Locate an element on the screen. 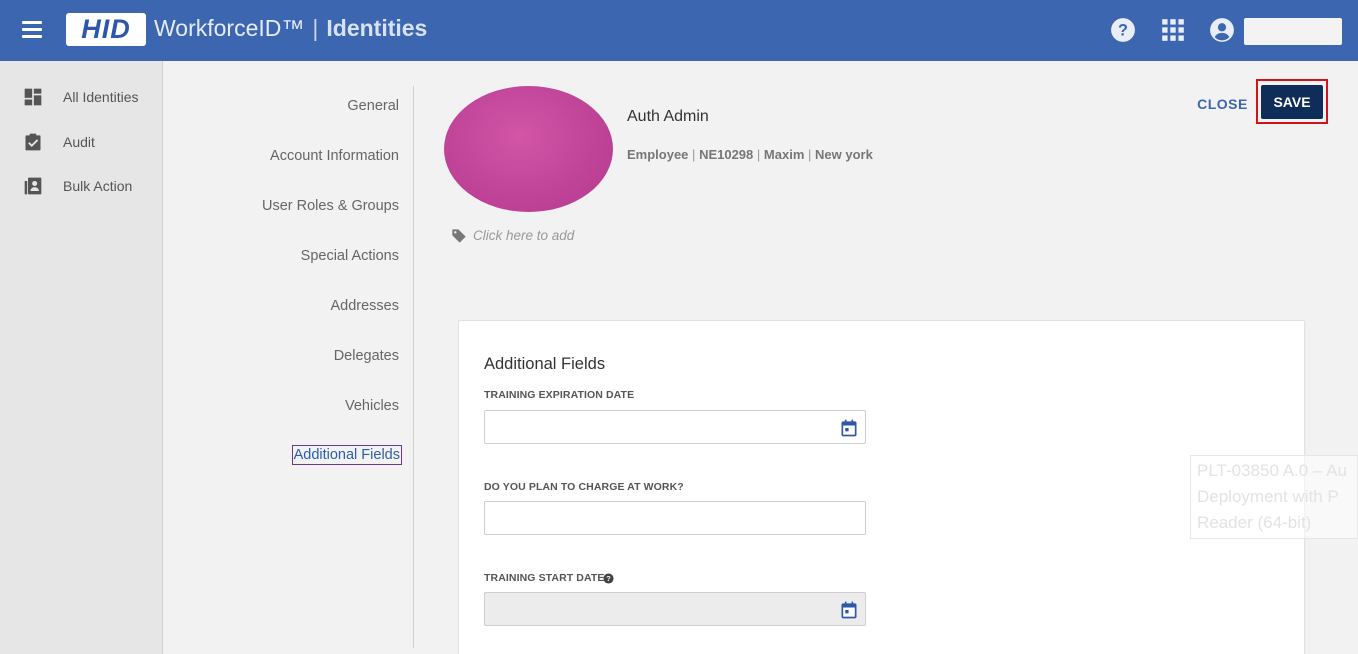  profile-org: Maxim is located at coordinates (784, 154).